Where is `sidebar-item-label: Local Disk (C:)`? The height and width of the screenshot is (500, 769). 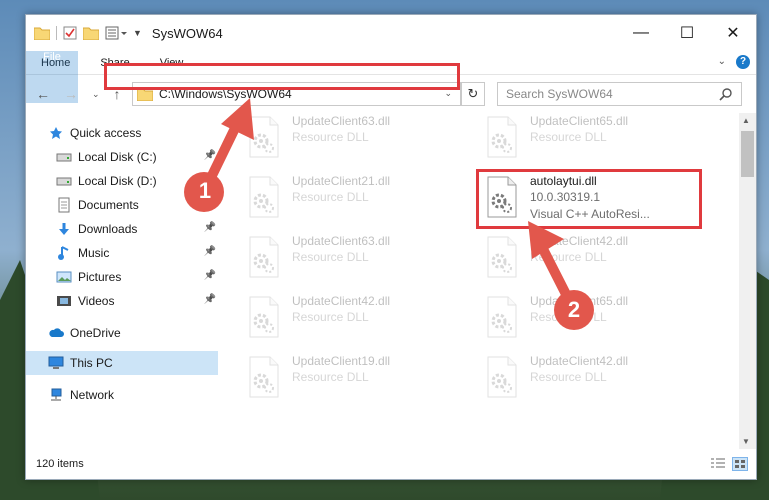
sidebar-item-label: Local Disk (C:) is located at coordinates (117, 157).